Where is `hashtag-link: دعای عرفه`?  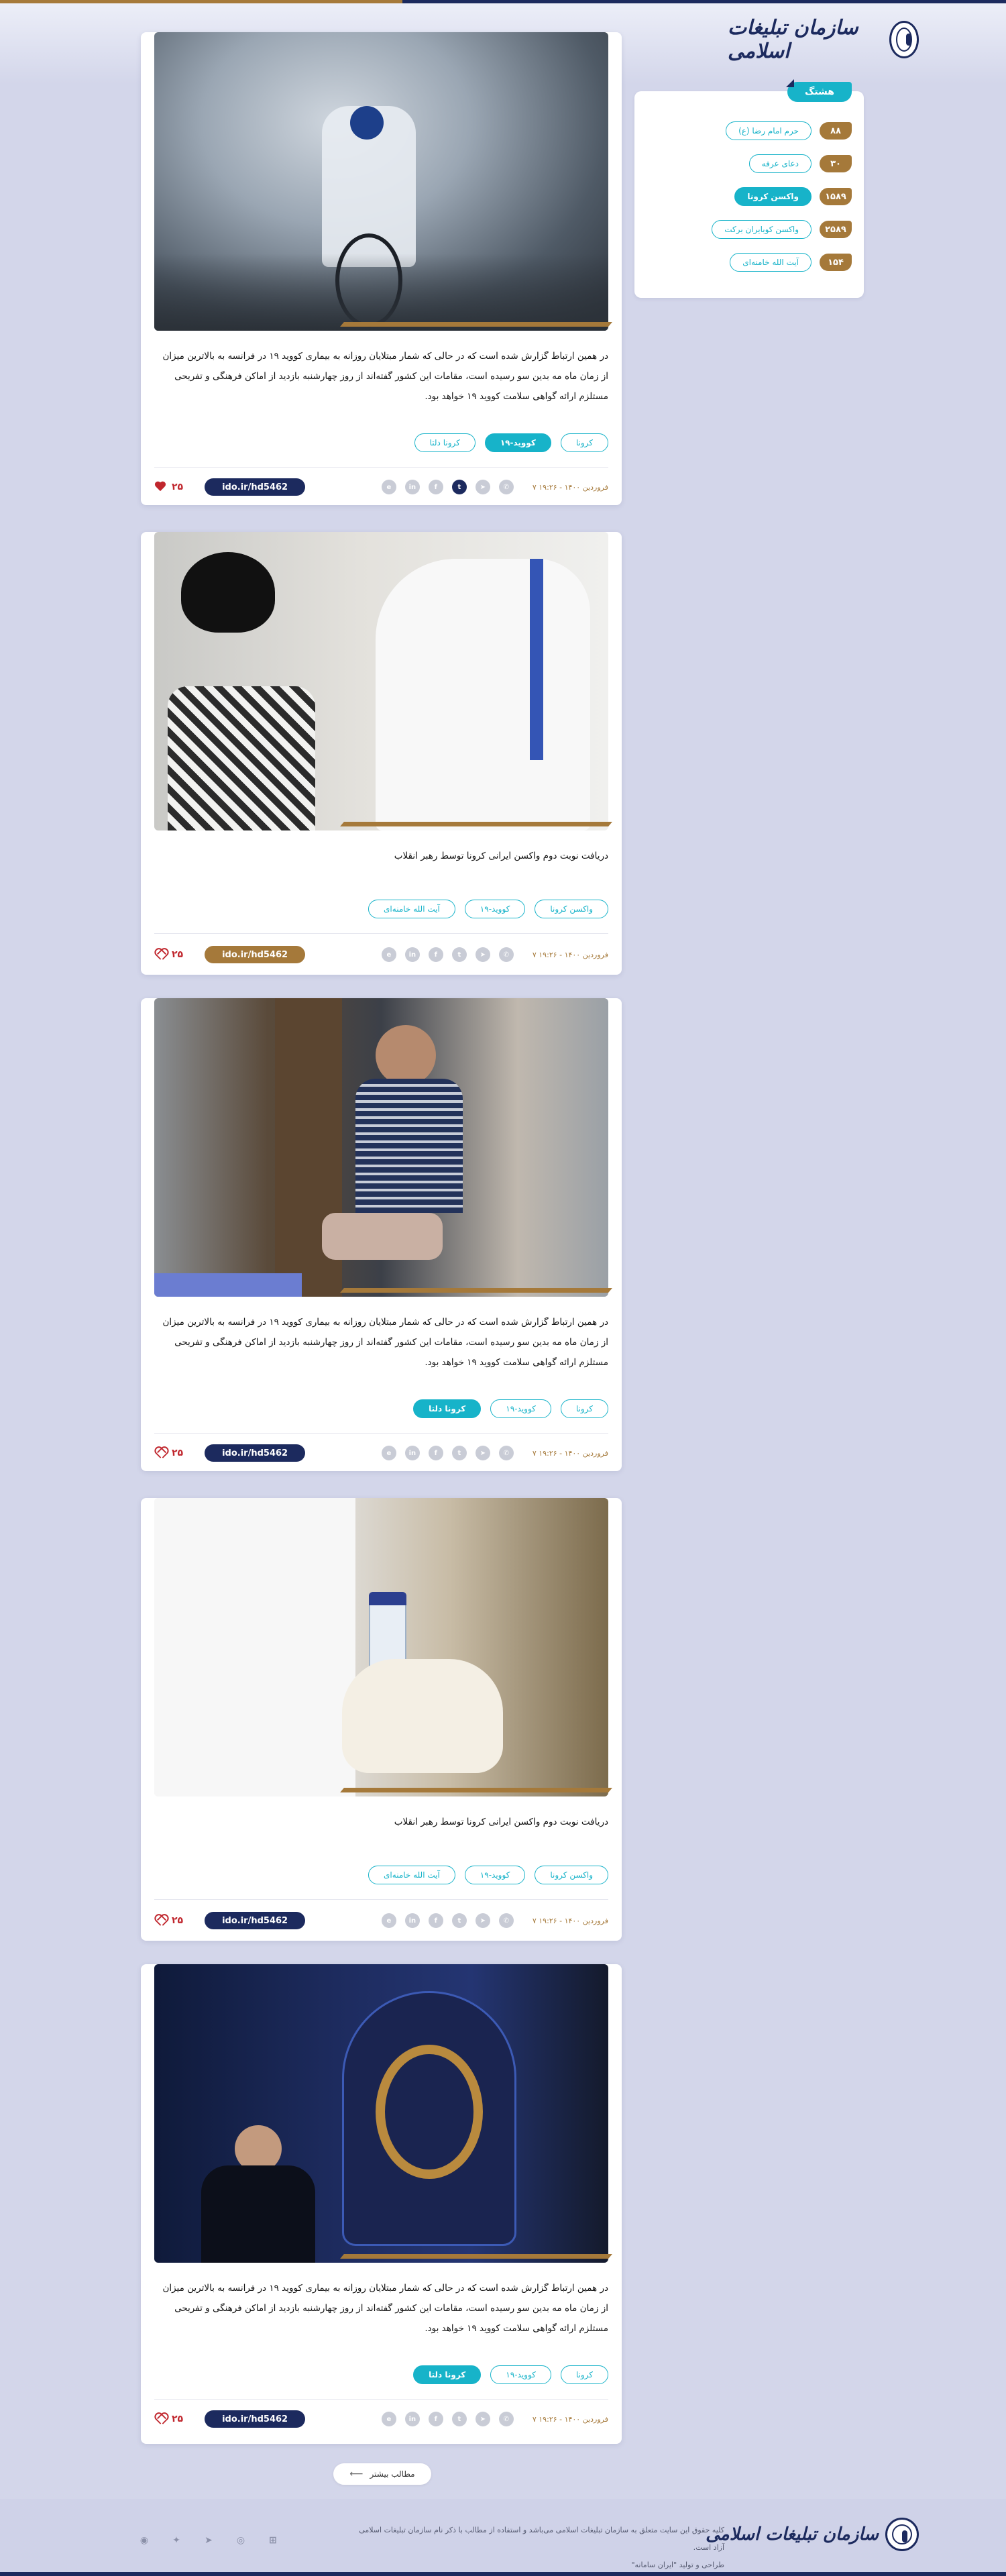
hashtag-link: دعای عرفه is located at coordinates (780, 163).